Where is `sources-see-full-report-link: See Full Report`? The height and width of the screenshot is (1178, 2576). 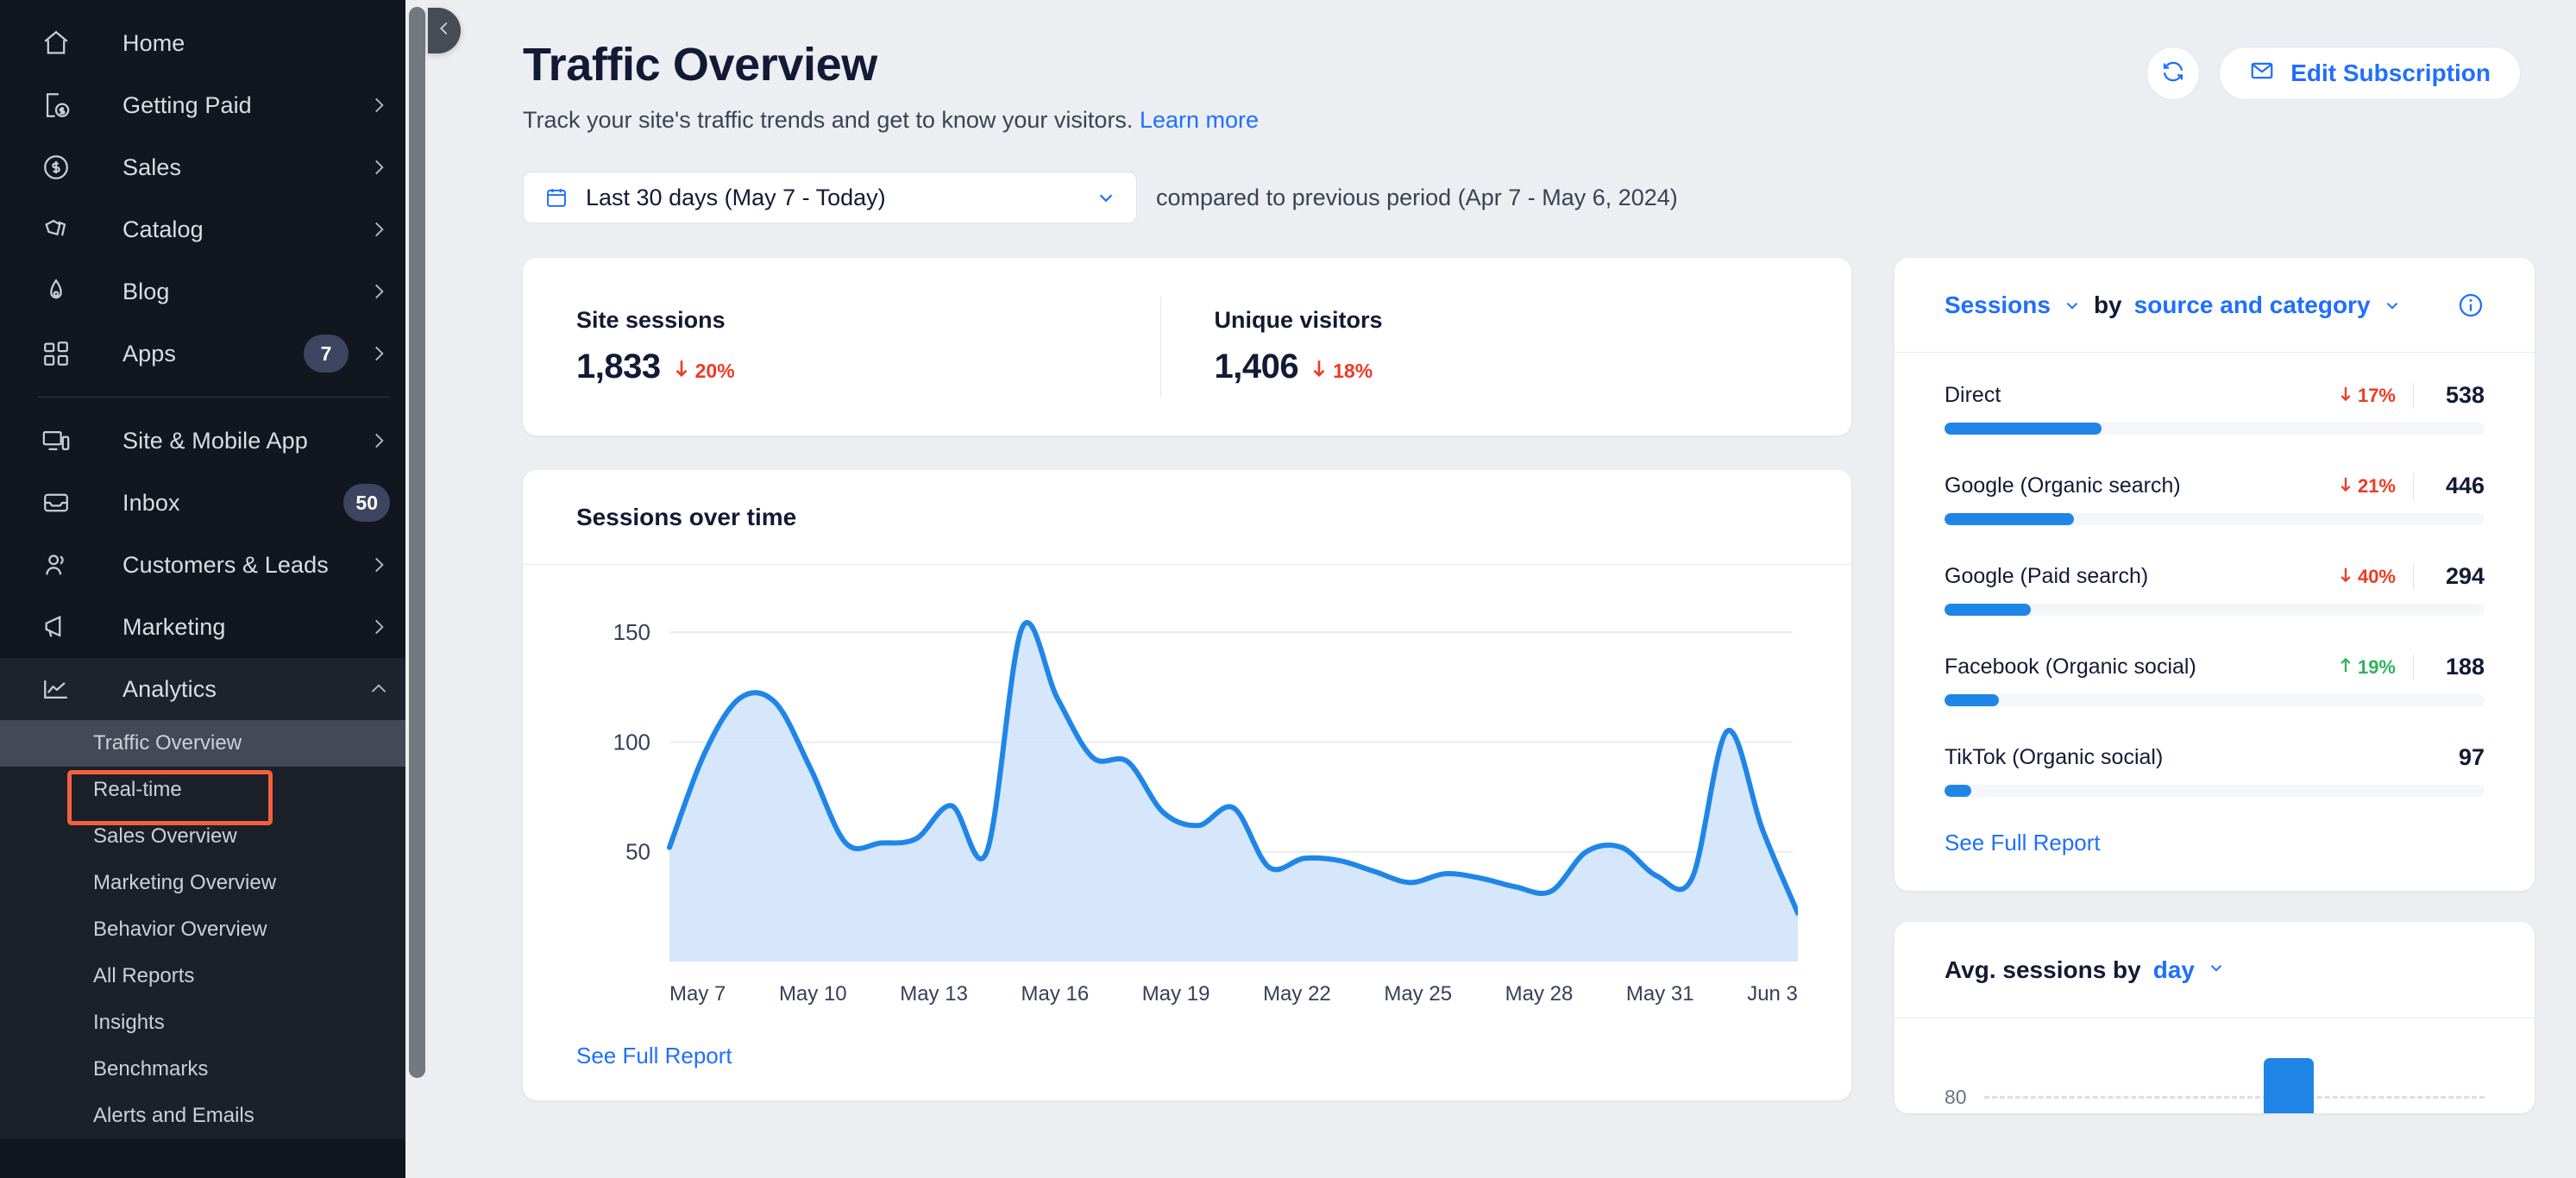
sources-see-full-report-link: See Full Report is located at coordinates (2023, 842).